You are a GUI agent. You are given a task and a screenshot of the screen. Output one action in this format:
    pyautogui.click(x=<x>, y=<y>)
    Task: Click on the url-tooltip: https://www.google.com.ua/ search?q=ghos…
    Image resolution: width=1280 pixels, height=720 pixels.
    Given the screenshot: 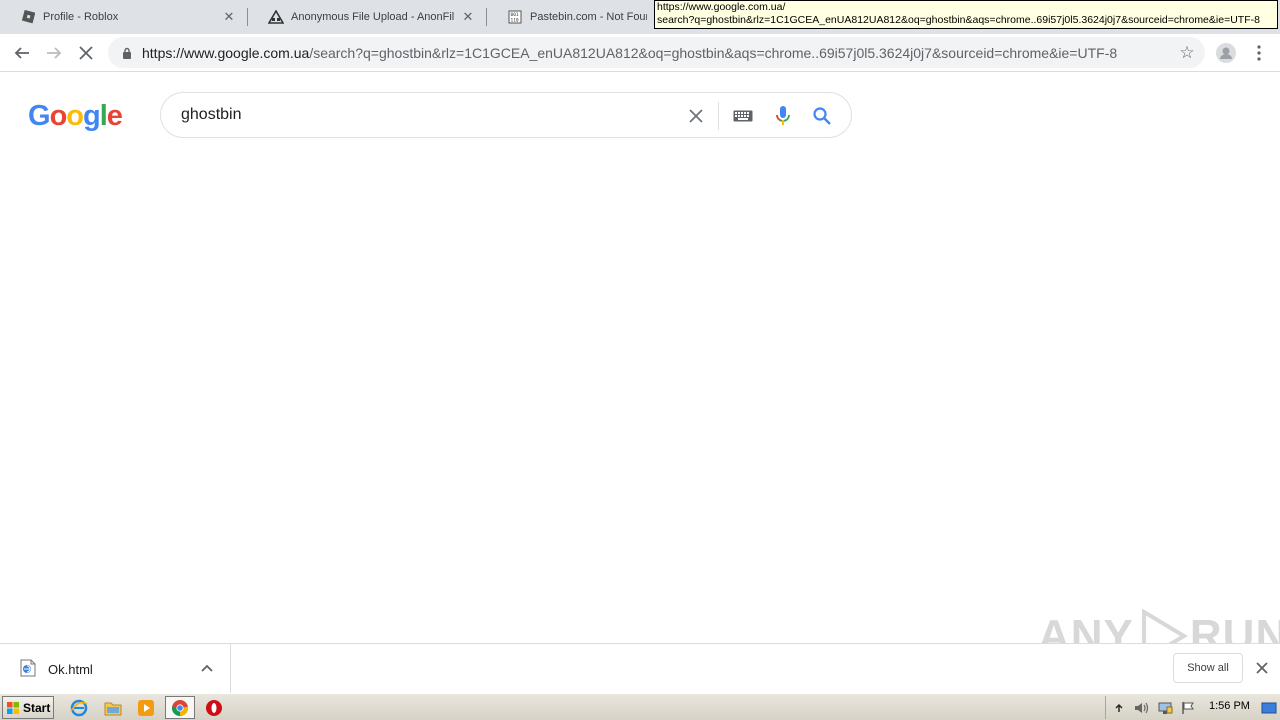 What is the action you would take?
    pyautogui.click(x=966, y=14)
    